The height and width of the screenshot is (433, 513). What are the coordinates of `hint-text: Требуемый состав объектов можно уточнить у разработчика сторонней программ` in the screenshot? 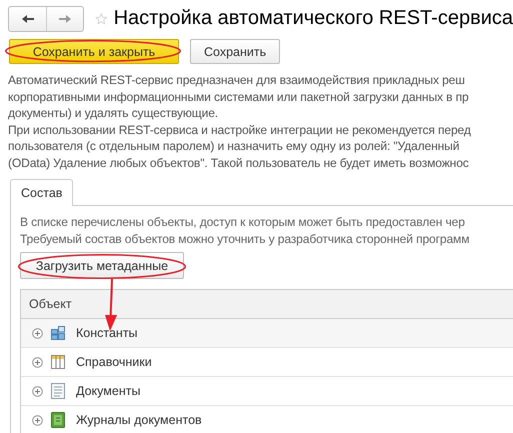 It's located at (245, 238).